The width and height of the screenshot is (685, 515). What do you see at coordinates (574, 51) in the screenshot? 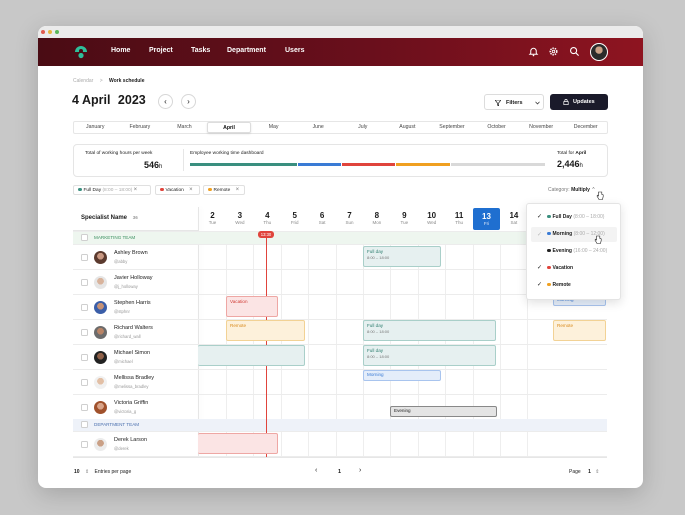
I see `search-icon` at bounding box center [574, 51].